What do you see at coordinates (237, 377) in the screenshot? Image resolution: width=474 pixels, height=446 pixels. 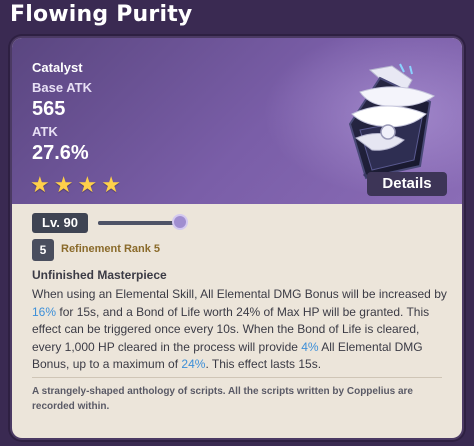 I see `divider` at bounding box center [237, 377].